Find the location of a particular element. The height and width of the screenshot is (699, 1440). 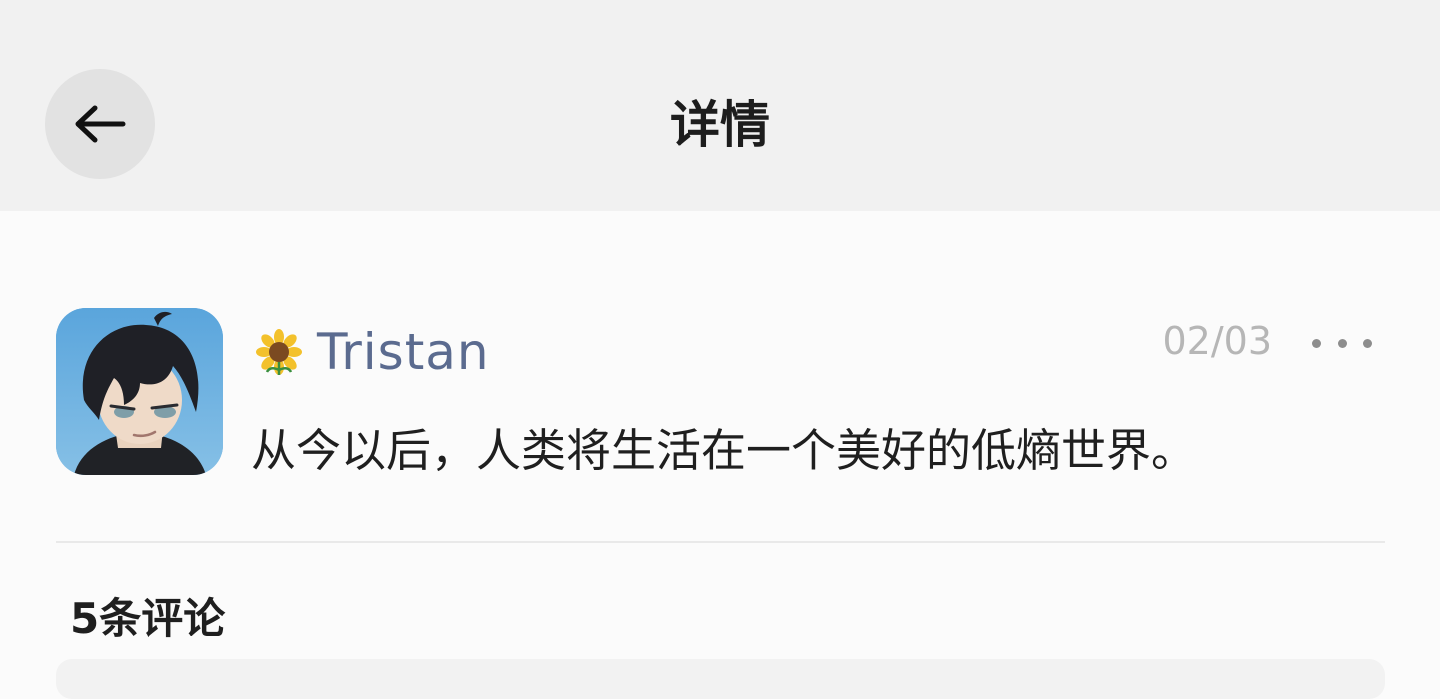

page-title: 详情 is located at coordinates (720, 125).